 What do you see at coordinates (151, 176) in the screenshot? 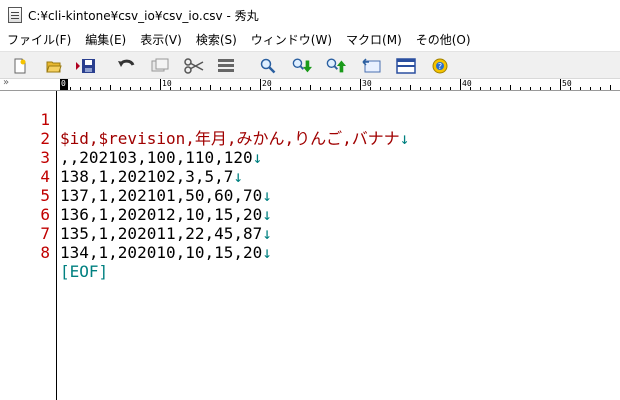
I see `line-content: 138,1,202102,3,5,7↓` at bounding box center [151, 176].